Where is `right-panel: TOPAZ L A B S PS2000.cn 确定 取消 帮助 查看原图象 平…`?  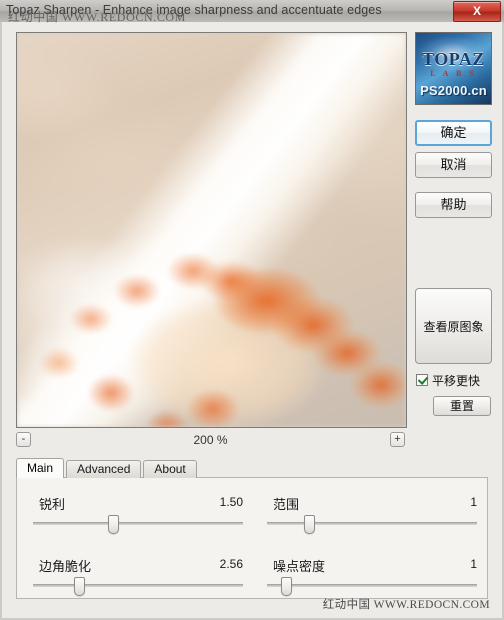 right-panel: TOPAZ L A B S PS2000.cn 确定 取消 帮助 查看原图象 平… is located at coordinates (454, 262).